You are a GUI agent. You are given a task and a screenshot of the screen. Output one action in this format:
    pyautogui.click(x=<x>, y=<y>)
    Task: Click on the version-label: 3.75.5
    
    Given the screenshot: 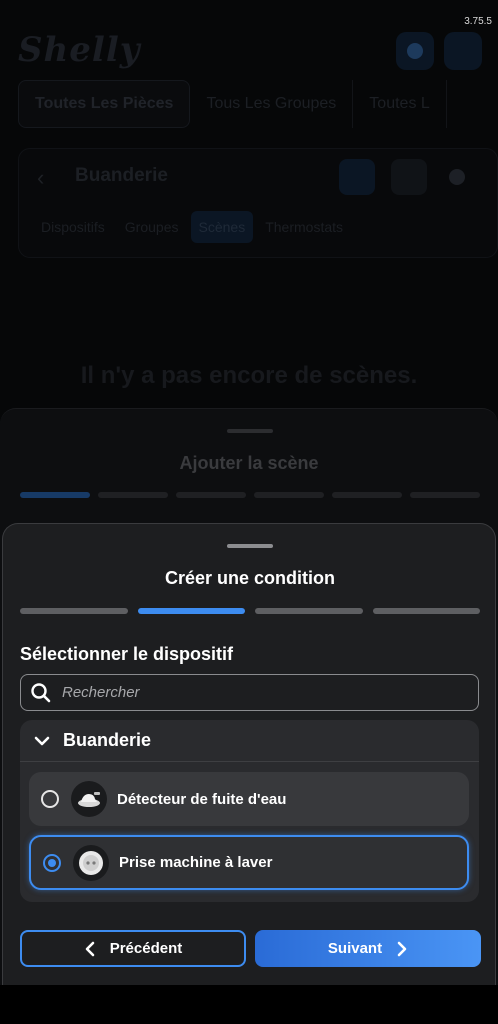 What is the action you would take?
    pyautogui.click(x=478, y=21)
    